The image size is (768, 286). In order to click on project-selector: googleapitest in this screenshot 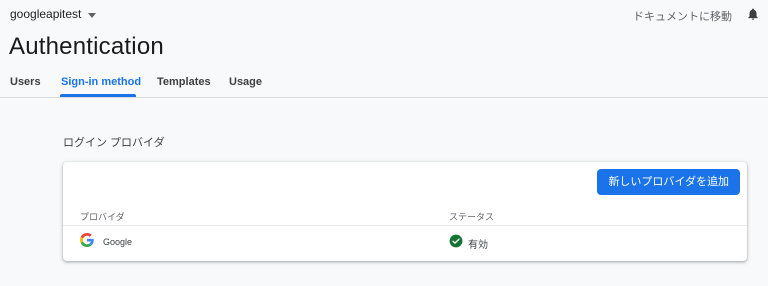, I will do `click(53, 14)`.